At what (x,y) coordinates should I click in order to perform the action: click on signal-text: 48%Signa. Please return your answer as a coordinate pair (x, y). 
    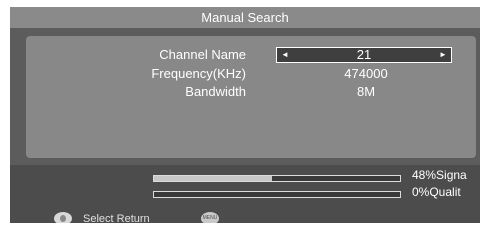
    Looking at the image, I should click on (439, 175).